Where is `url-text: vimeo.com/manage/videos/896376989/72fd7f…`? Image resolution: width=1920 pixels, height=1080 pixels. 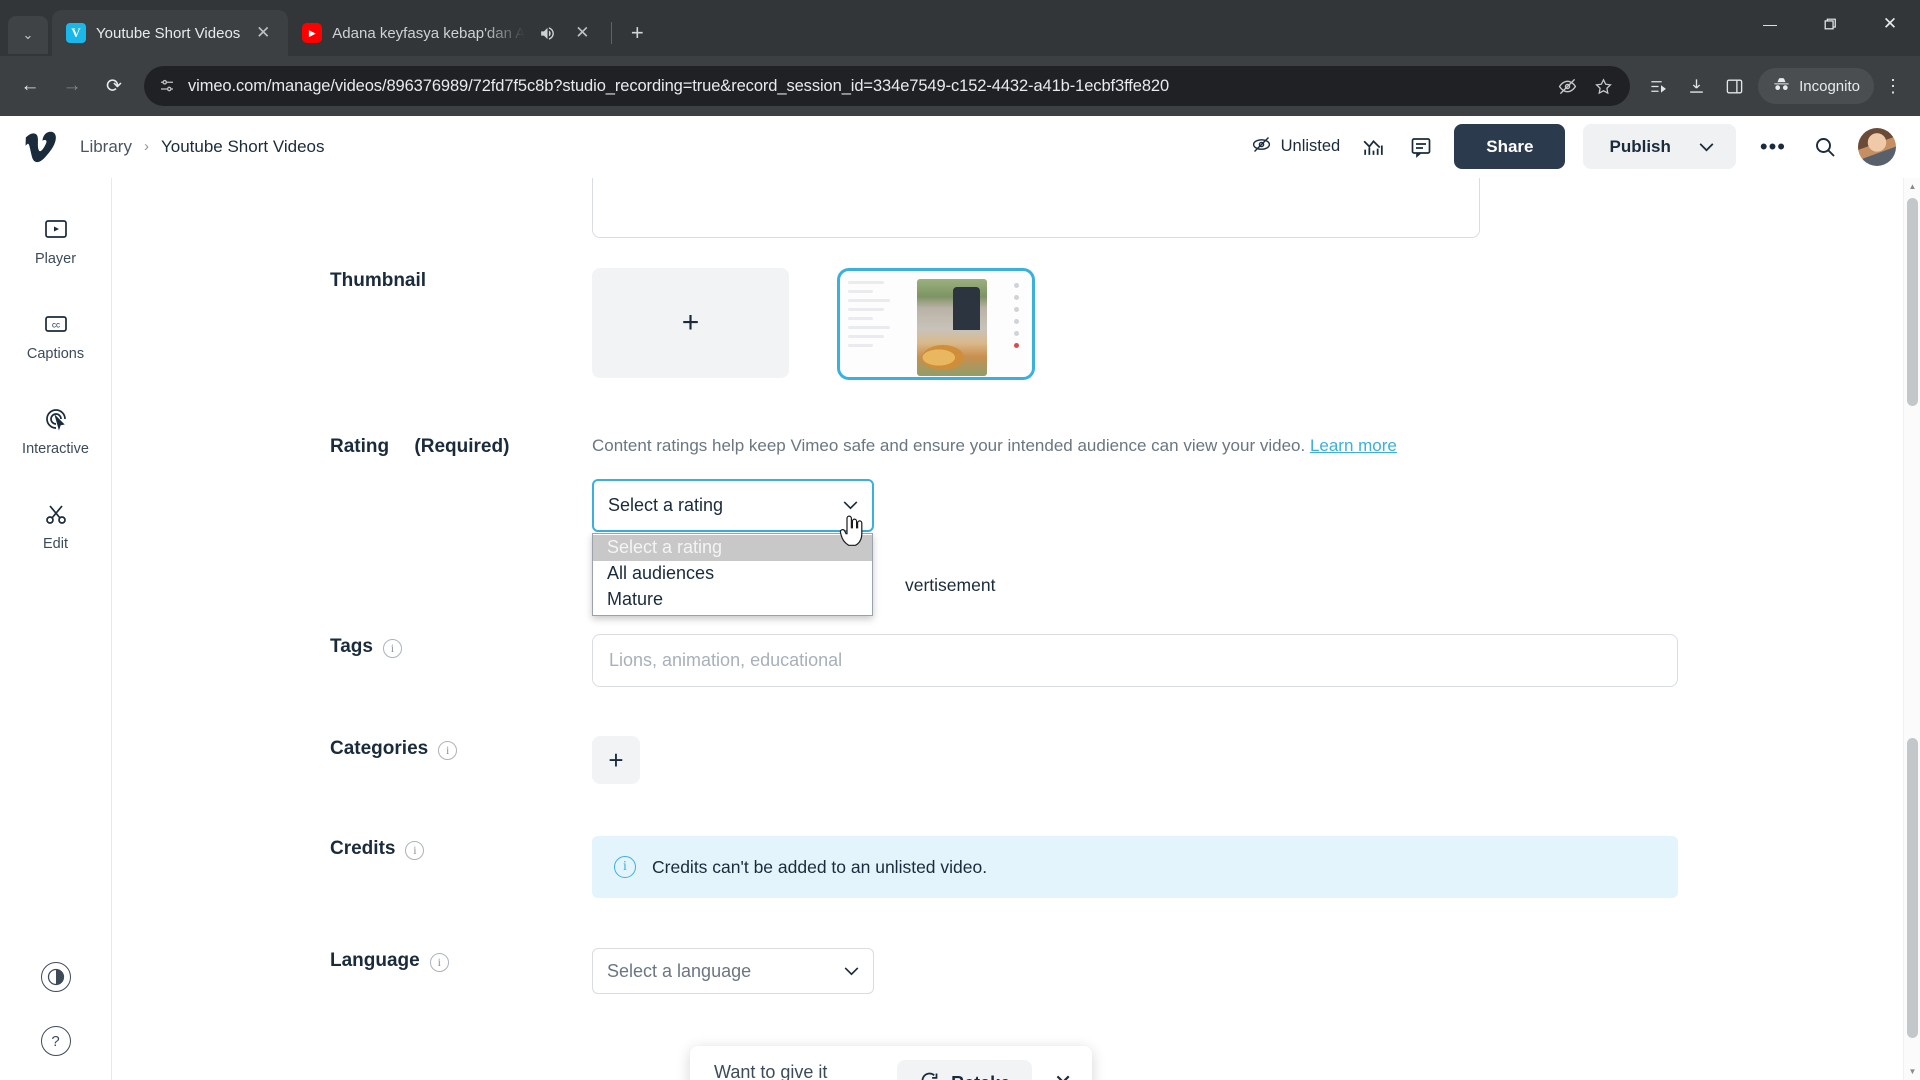
url-text: vimeo.com/manage/videos/896376989/72fd7f… is located at coordinates (679, 85).